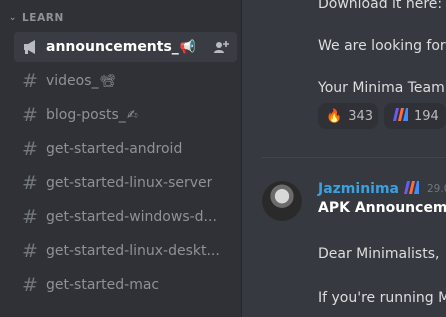  I want to click on reaction-minima: 194, so click(415, 116).